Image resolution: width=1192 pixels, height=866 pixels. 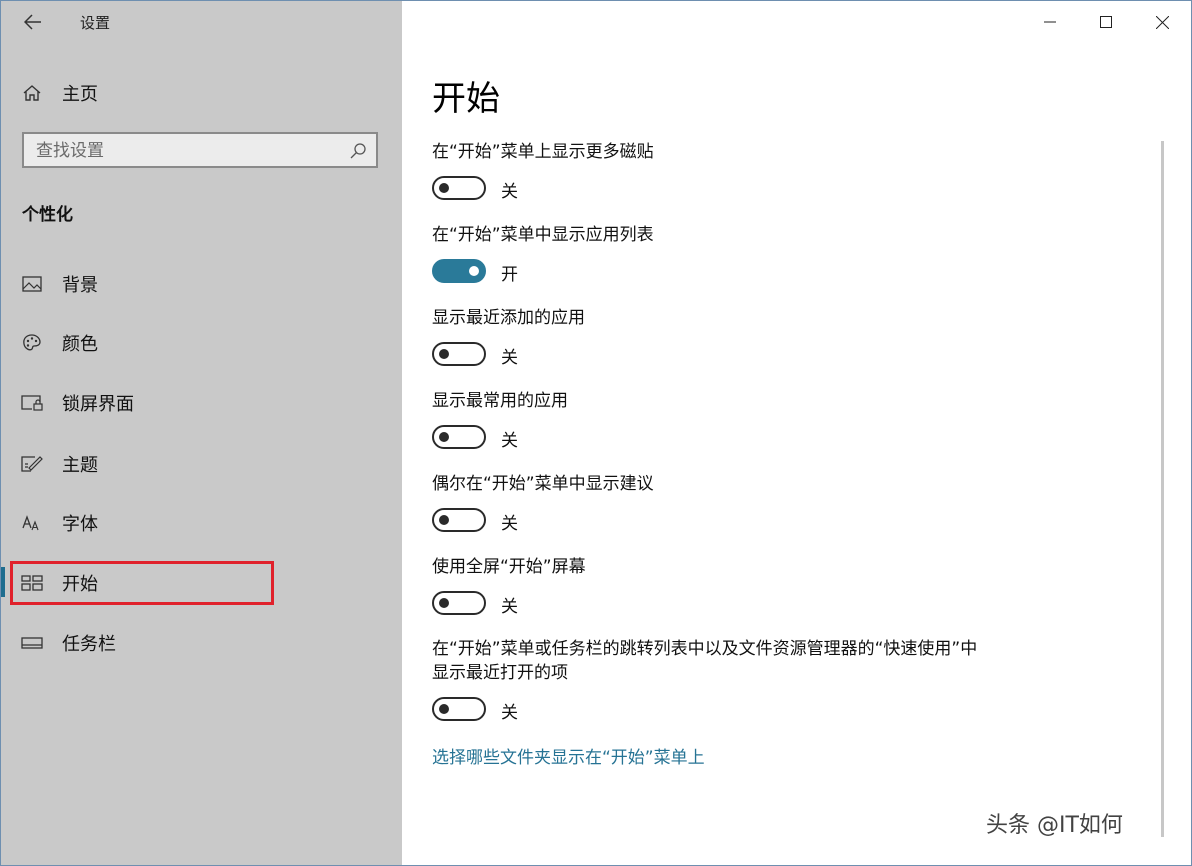 I want to click on setting-label: 显示最常用的应用, so click(x=500, y=401).